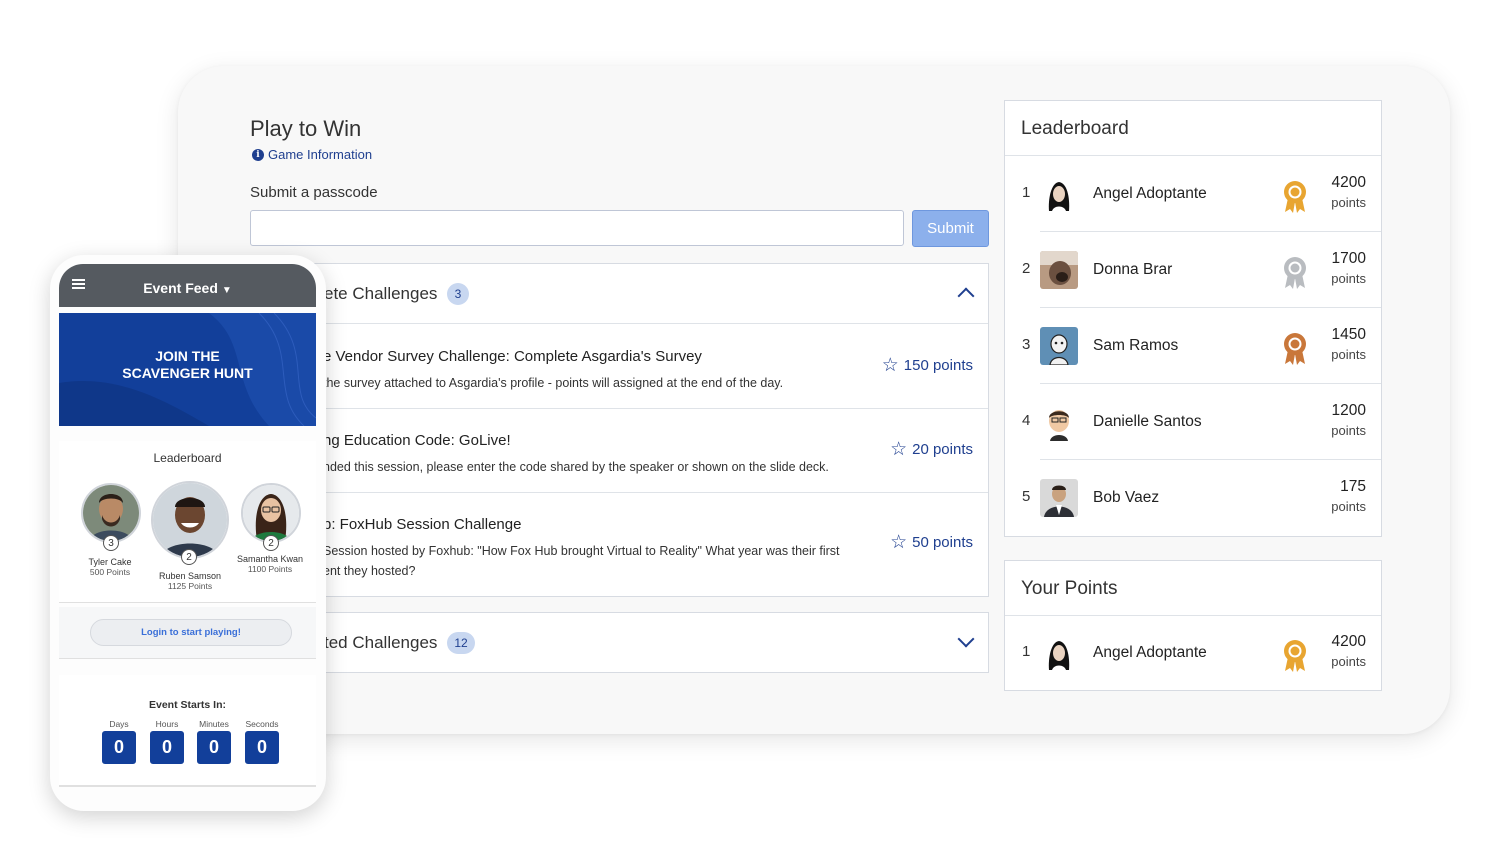  Describe the element at coordinates (1295, 273) in the screenshot. I see `silver-medal-icon` at that location.